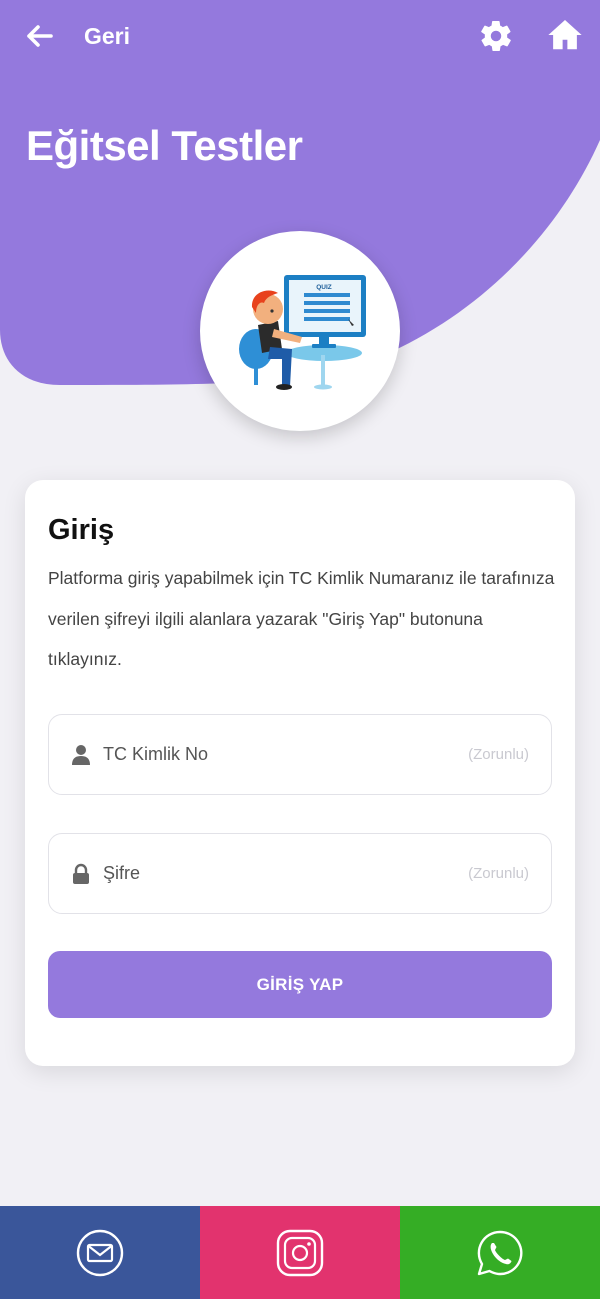 This screenshot has height=1299, width=600. I want to click on password-field: (Zorunlu), so click(300, 873).